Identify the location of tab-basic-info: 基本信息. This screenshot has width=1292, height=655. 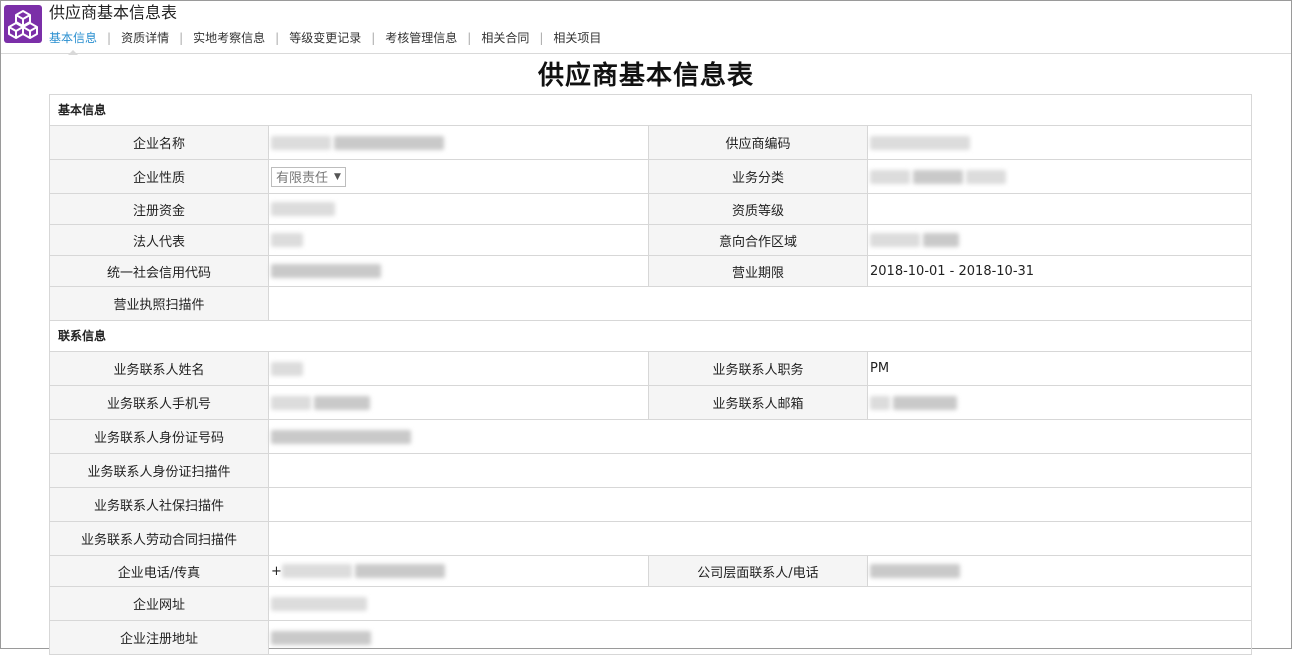
(73, 42).